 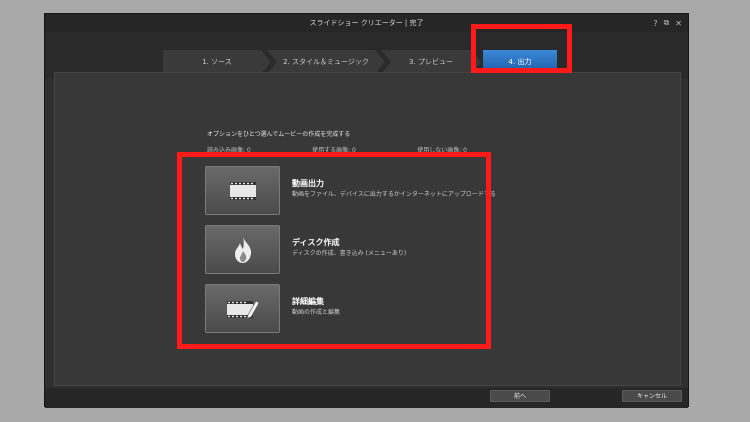 I want to click on flame-icon, so click(x=242, y=249).